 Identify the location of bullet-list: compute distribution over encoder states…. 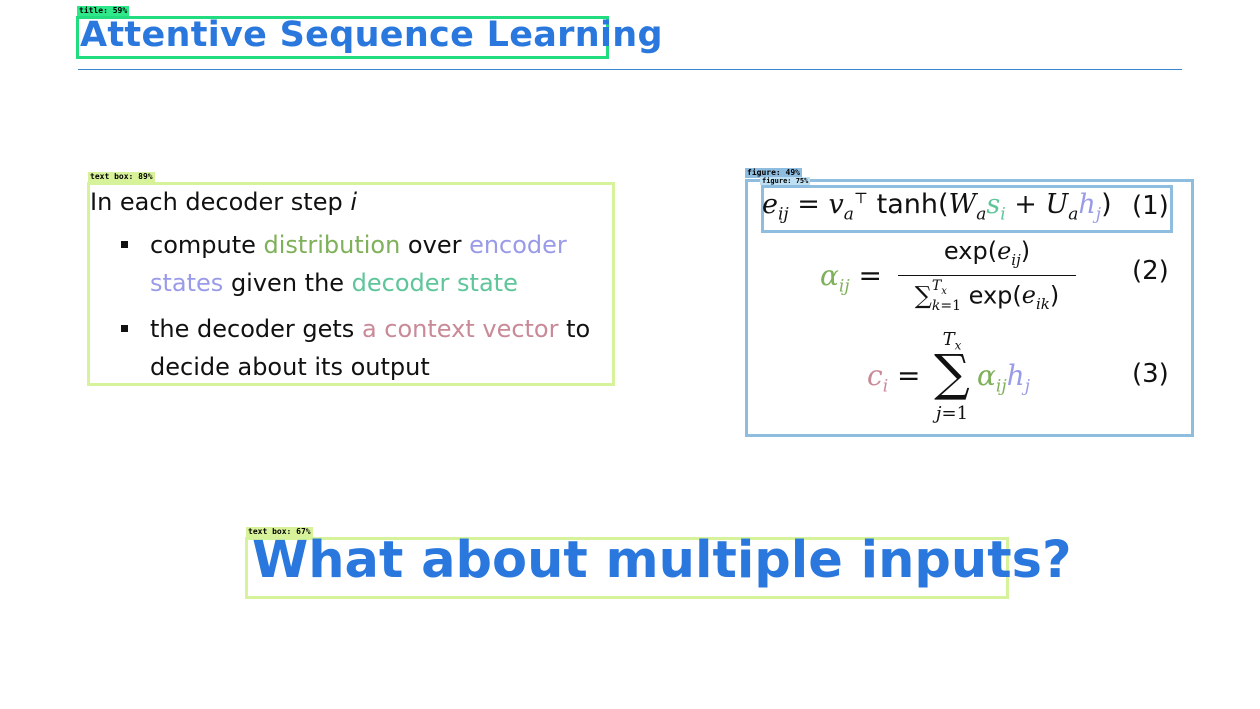
(352, 306).